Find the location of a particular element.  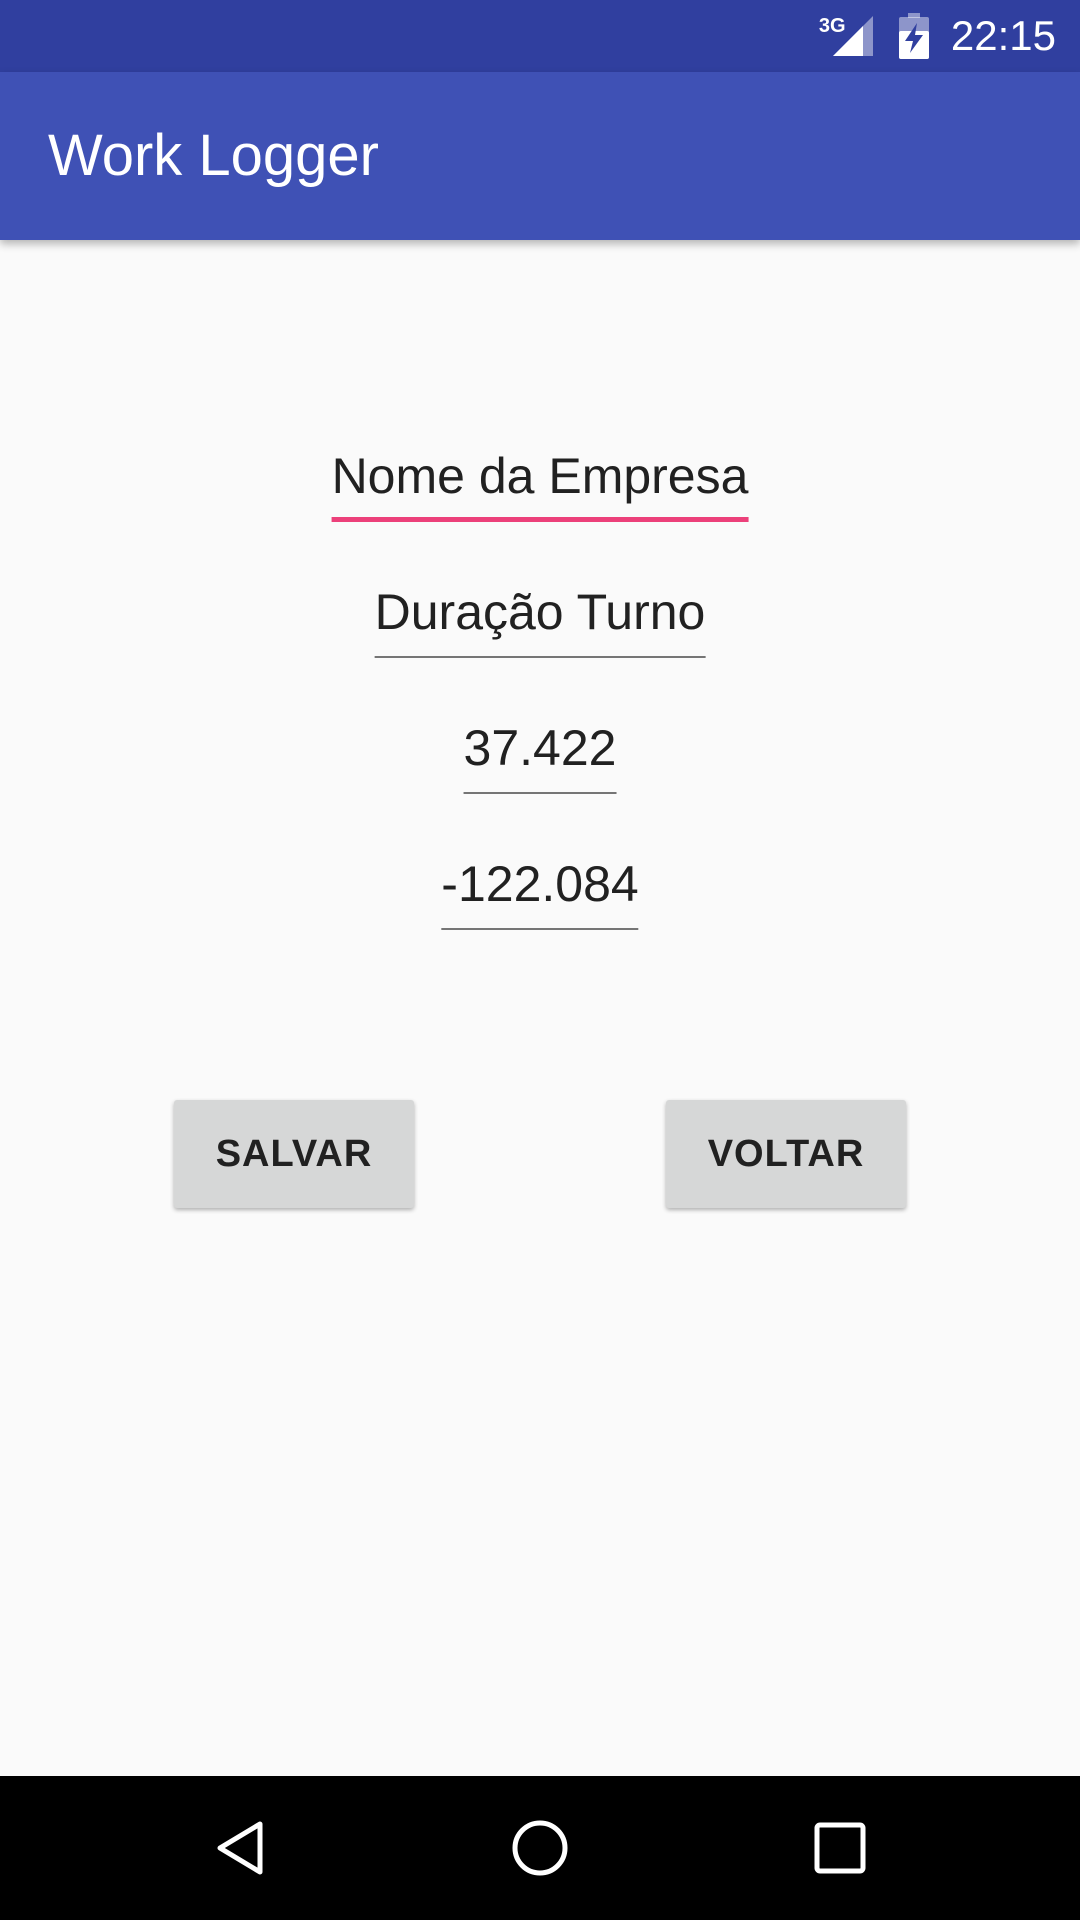

battery-charging-icon is located at coordinates (913, 36).